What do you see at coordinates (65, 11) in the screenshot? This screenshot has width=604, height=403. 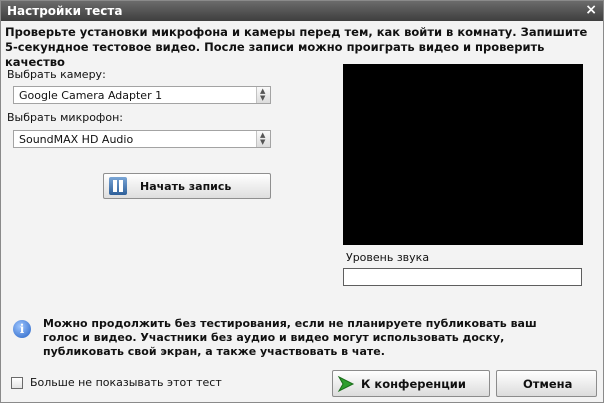 I see `dialog-title: Настройки теста` at bounding box center [65, 11].